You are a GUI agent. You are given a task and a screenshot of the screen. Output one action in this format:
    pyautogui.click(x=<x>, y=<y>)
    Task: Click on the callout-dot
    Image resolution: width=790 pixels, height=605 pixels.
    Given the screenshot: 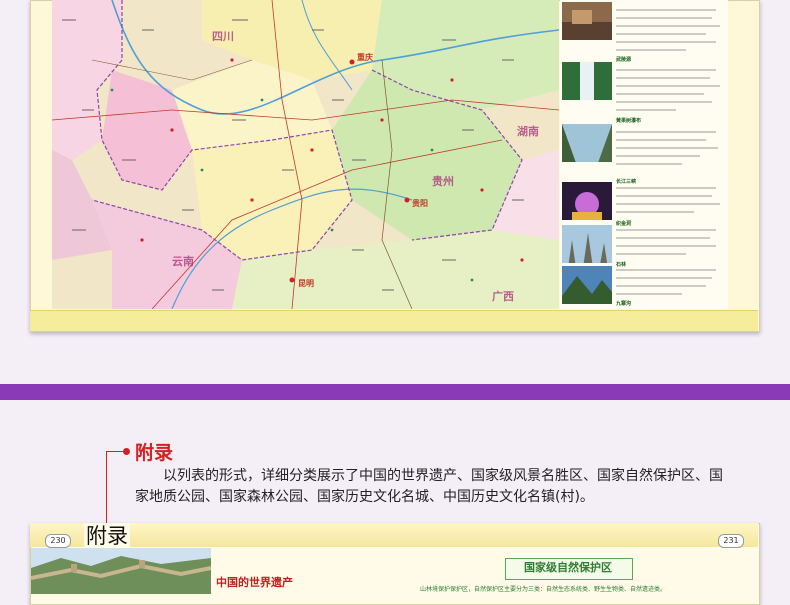 What is the action you would take?
    pyautogui.click(x=126, y=451)
    